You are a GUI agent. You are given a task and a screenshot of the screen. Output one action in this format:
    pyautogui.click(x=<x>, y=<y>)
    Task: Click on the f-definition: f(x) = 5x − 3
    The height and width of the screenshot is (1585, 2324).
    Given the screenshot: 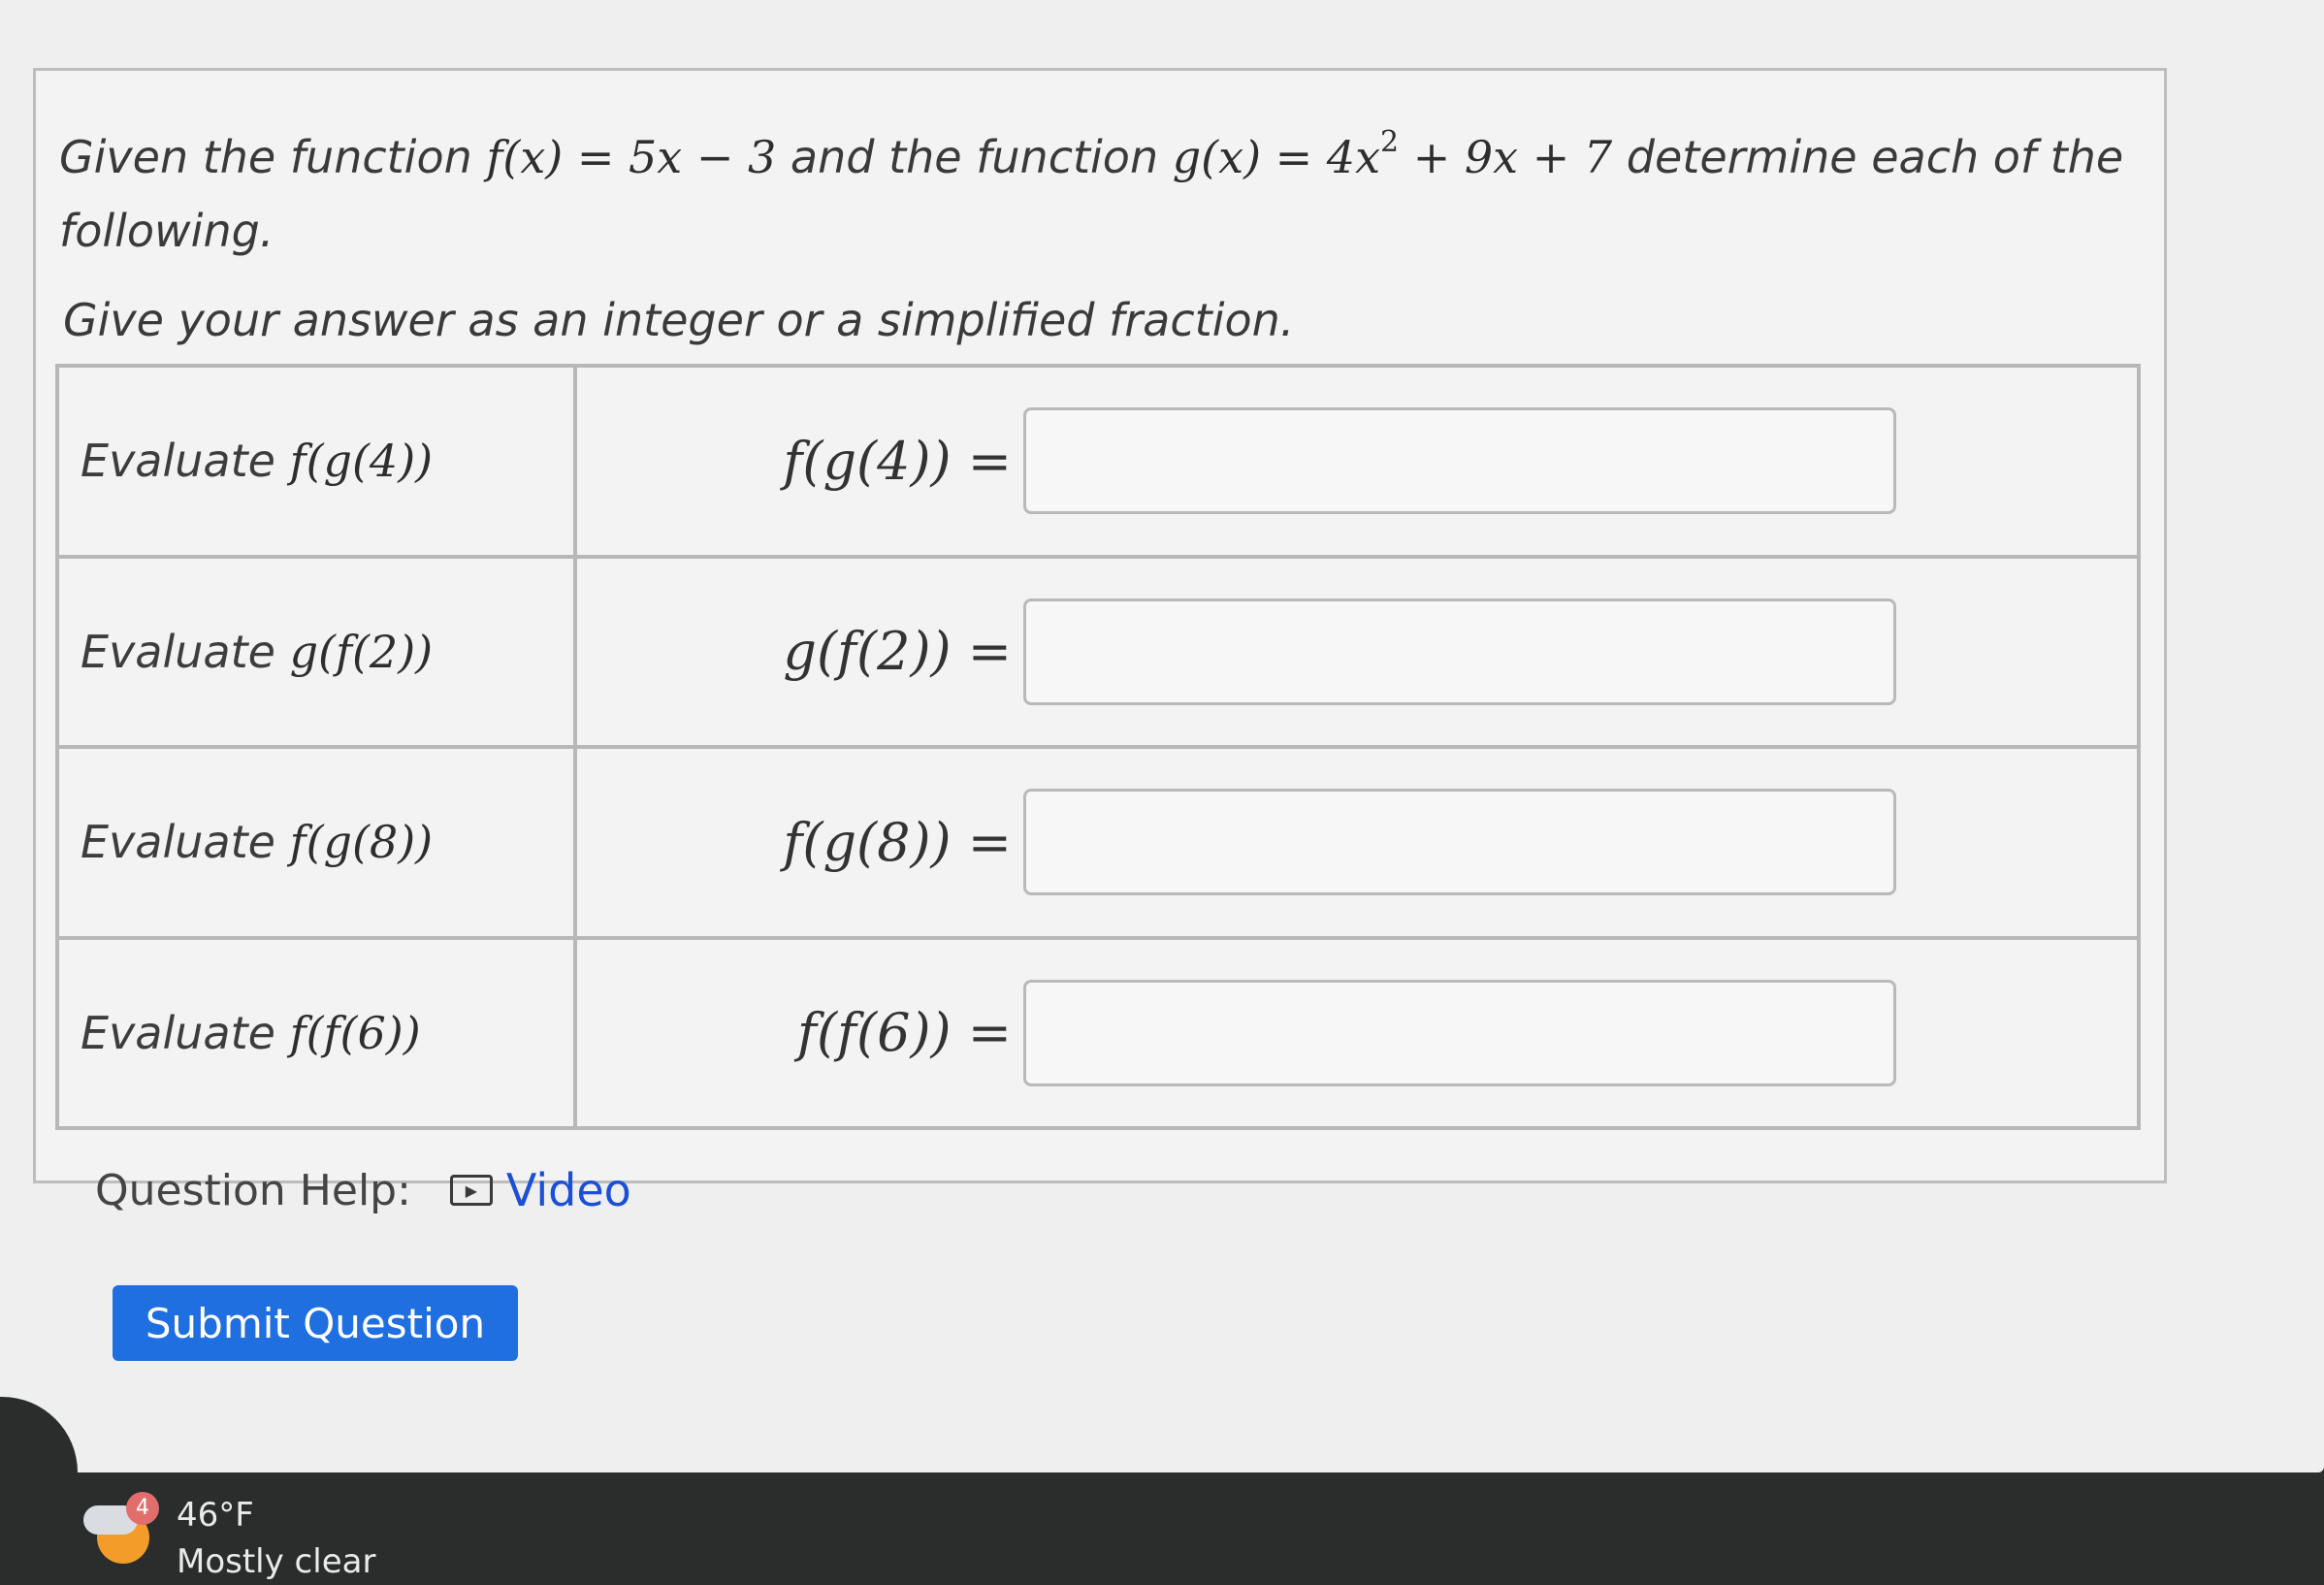 What is the action you would take?
    pyautogui.click(x=631, y=157)
    